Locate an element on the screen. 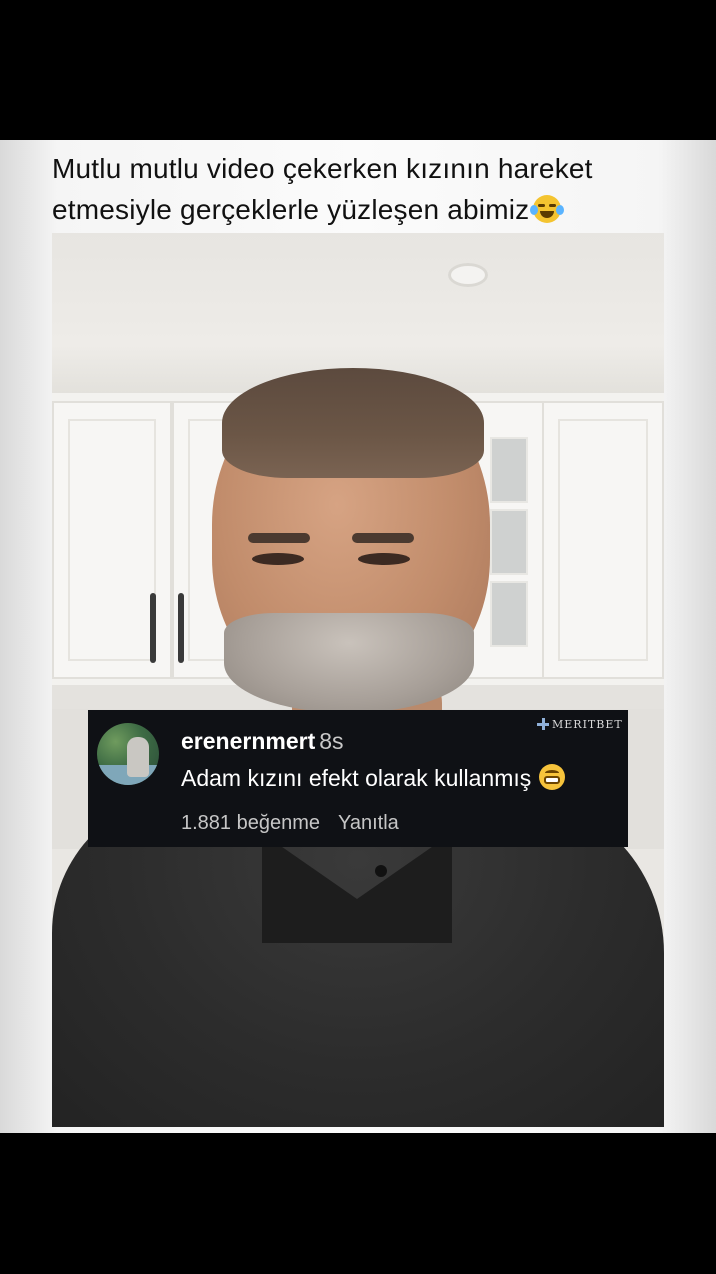 The width and height of the screenshot is (716, 1274). comment-timestamp: 8s is located at coordinates (331, 741).